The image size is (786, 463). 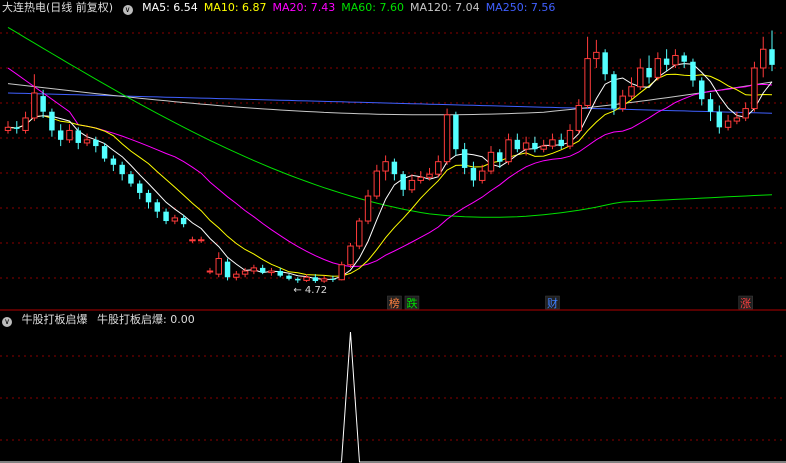 I want to click on event-marker-label: 涨, so click(x=745, y=303).